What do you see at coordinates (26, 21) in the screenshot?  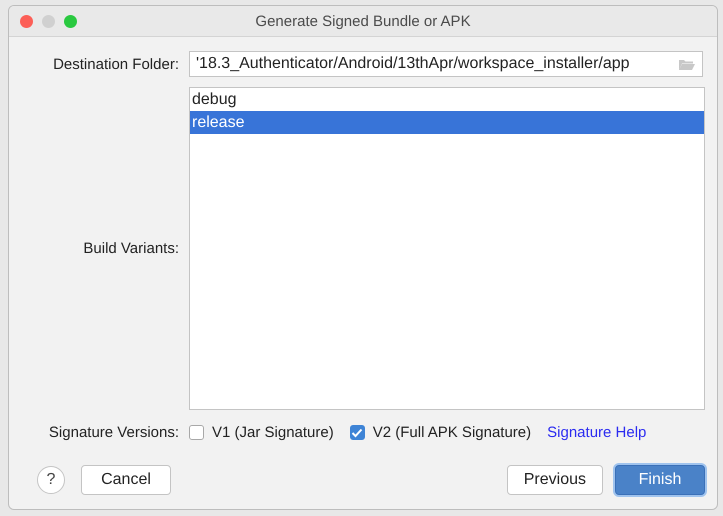 I see `close-icon` at bounding box center [26, 21].